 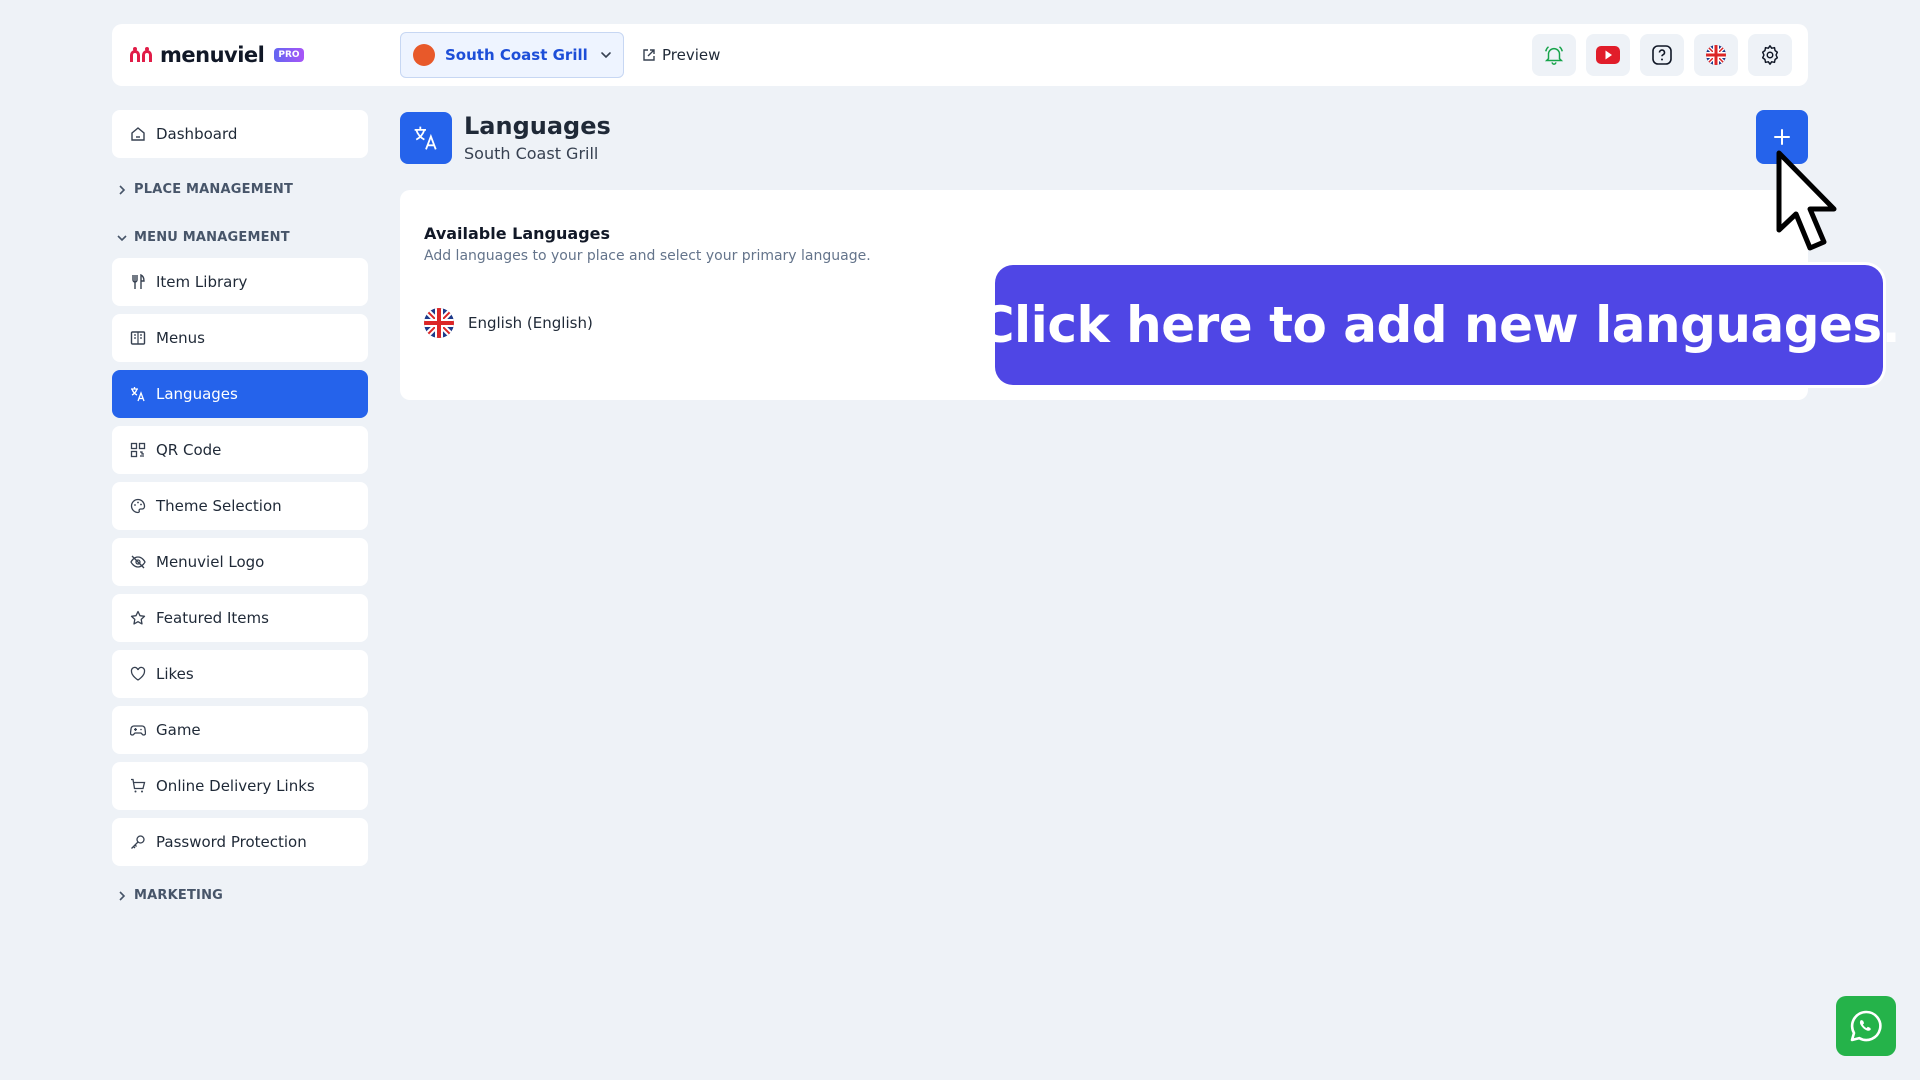 I want to click on sidebar-item-qr-code: QR Code, so click(x=240, y=450).